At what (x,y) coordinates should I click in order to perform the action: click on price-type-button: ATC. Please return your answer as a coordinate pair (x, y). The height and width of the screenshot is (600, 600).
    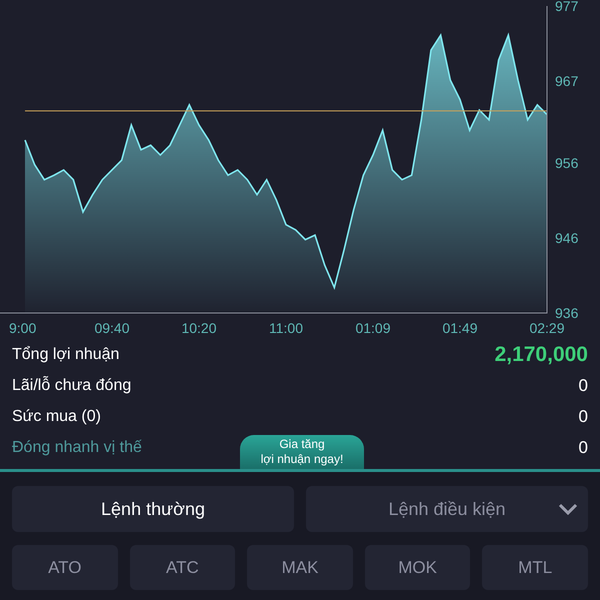
    Looking at the image, I should click on (183, 567).